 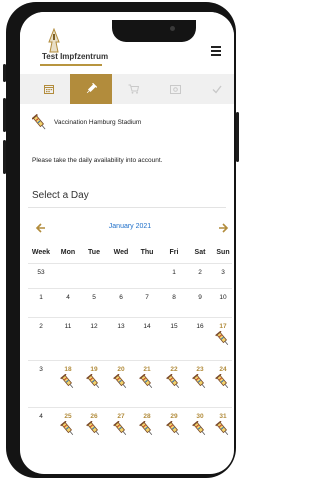 I want to click on calendar-day-available: 31, so click(x=222, y=422).